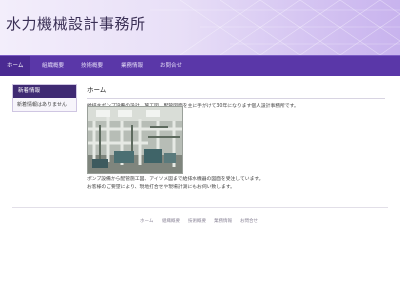  I want to click on footer-divider, so click(200, 207).